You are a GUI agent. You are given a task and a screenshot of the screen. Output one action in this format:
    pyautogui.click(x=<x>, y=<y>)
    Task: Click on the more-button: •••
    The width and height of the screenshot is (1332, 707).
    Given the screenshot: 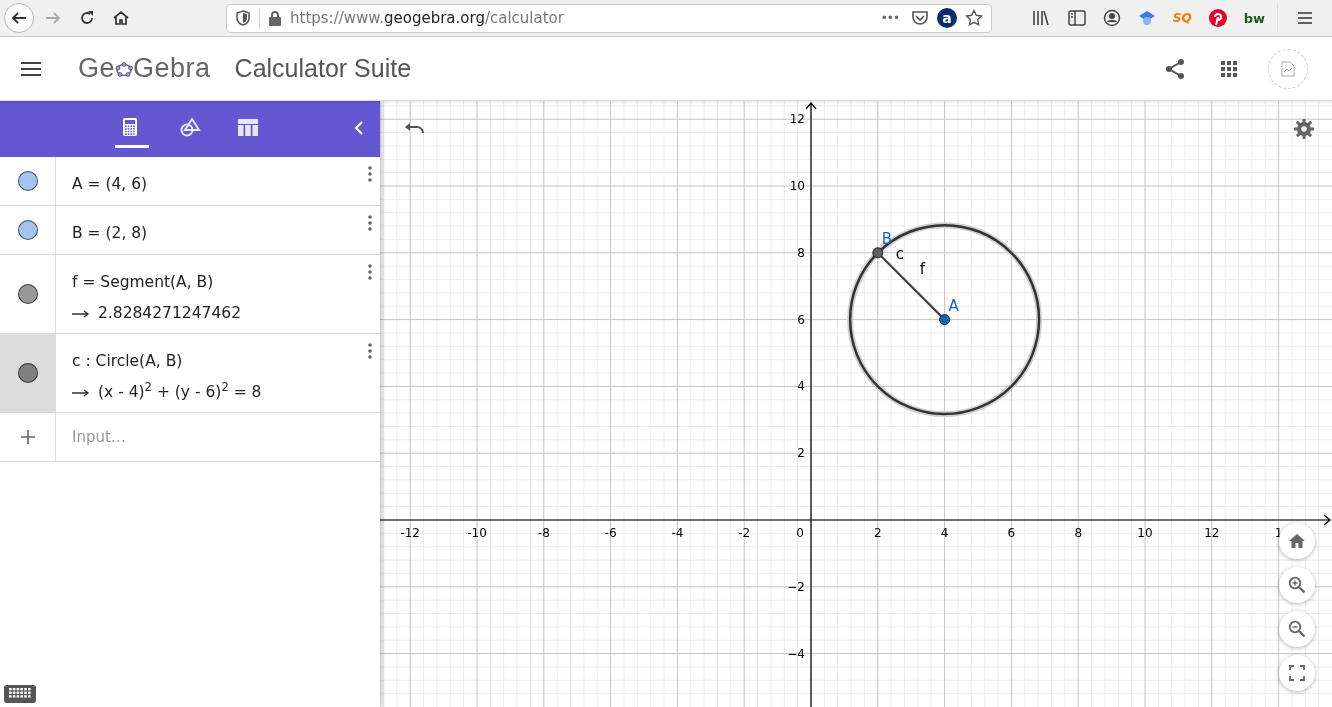 What is the action you would take?
    pyautogui.click(x=889, y=18)
    